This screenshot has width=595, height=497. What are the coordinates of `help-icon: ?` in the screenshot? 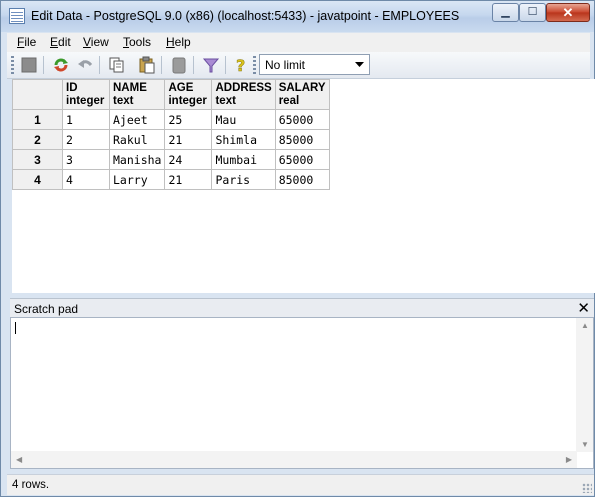 It's located at (241, 65).